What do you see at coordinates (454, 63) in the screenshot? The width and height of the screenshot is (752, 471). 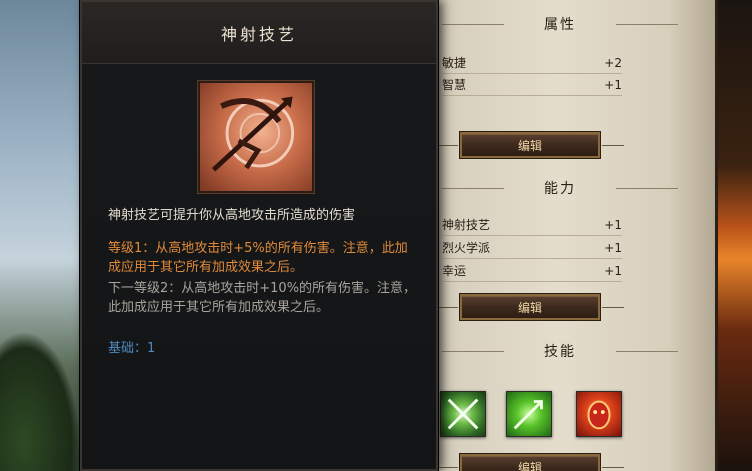 I see `attribute-name: 敏捷` at bounding box center [454, 63].